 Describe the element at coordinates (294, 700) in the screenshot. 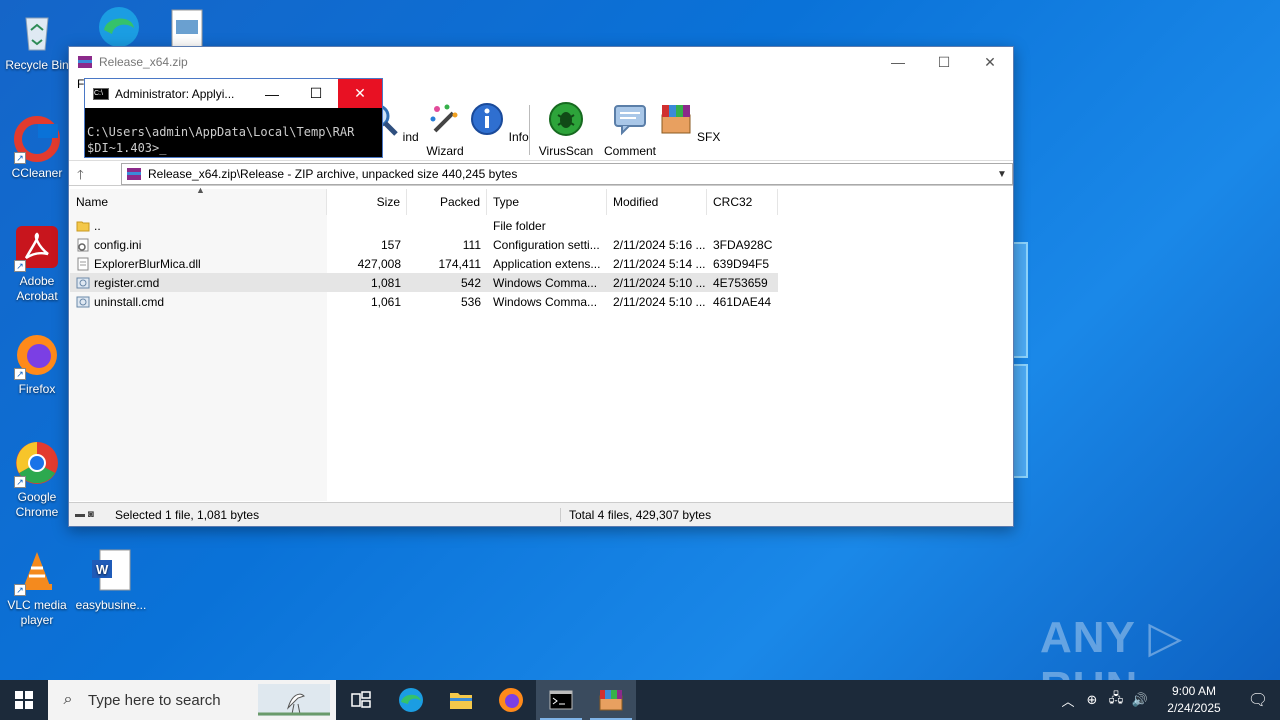

I see `search-highlight-bird-icon` at that location.